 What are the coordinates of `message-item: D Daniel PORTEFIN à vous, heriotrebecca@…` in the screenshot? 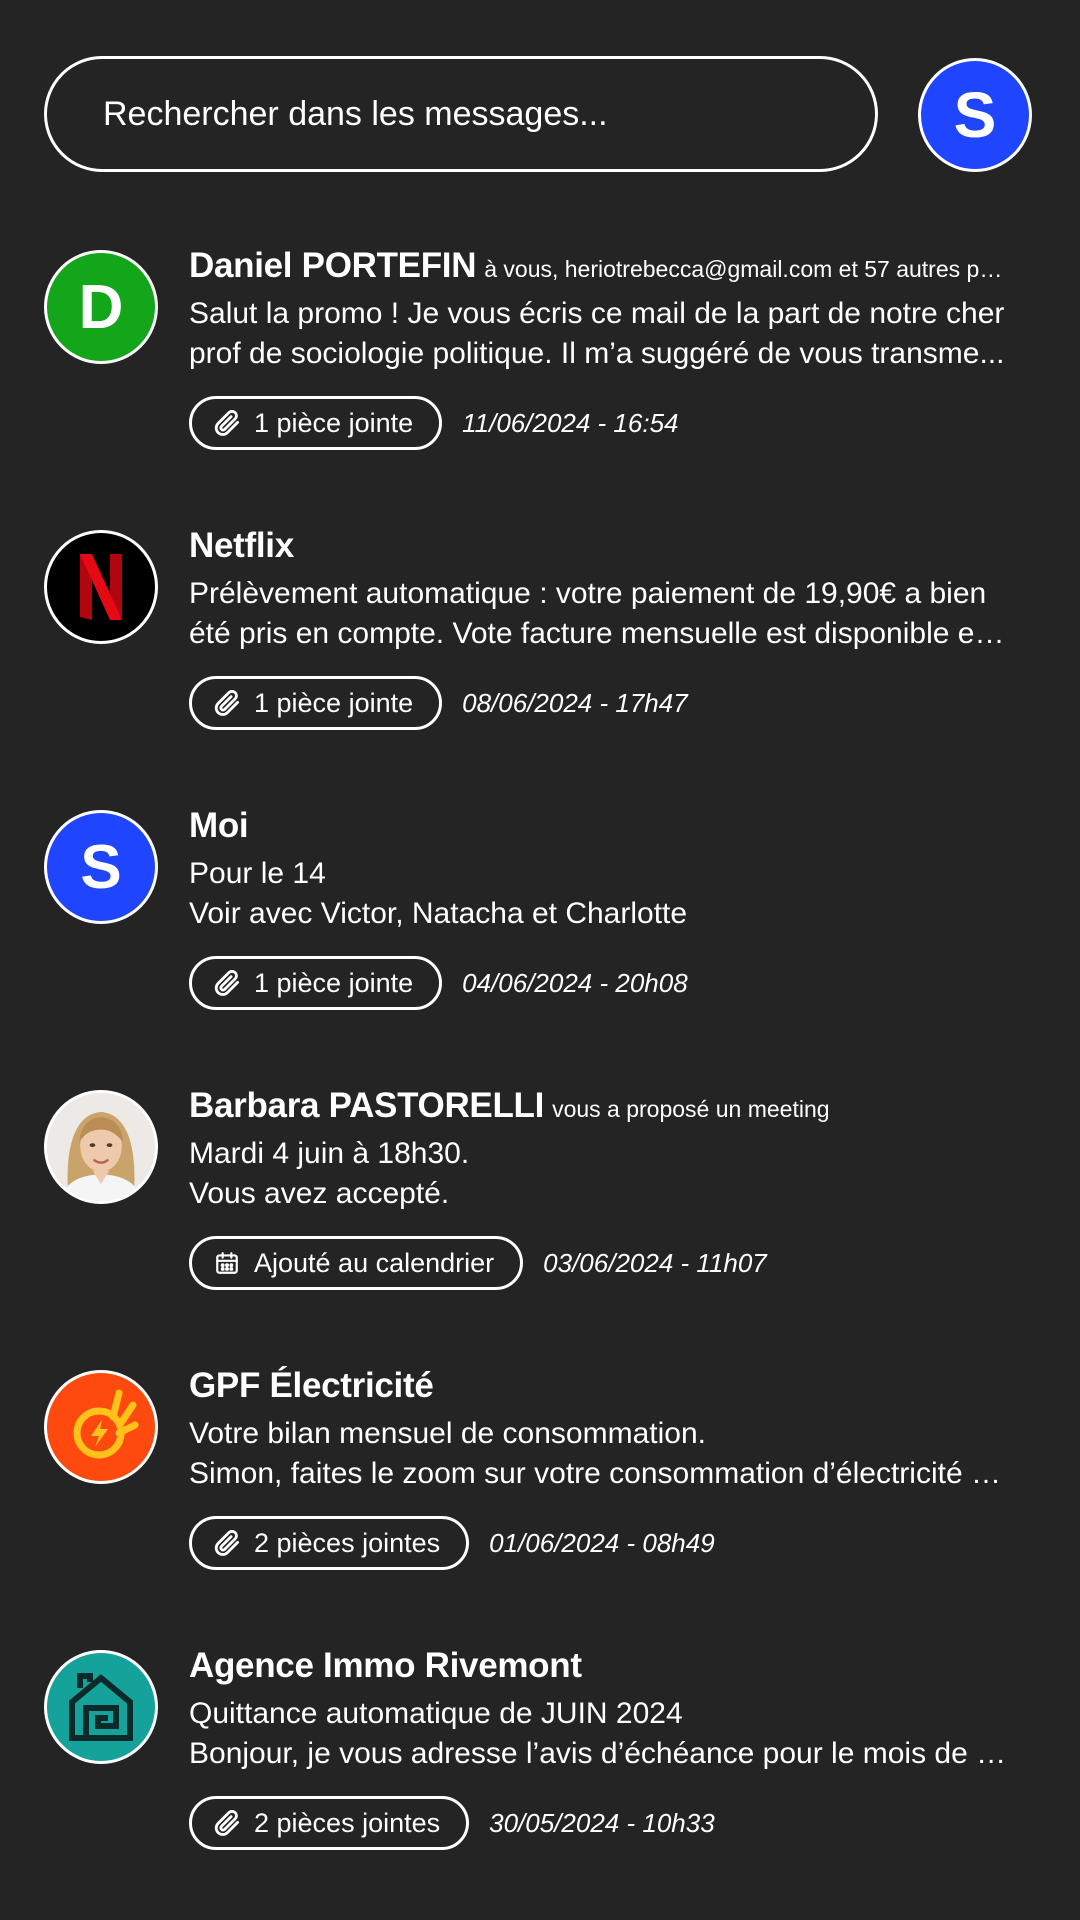 It's located at (540, 366).